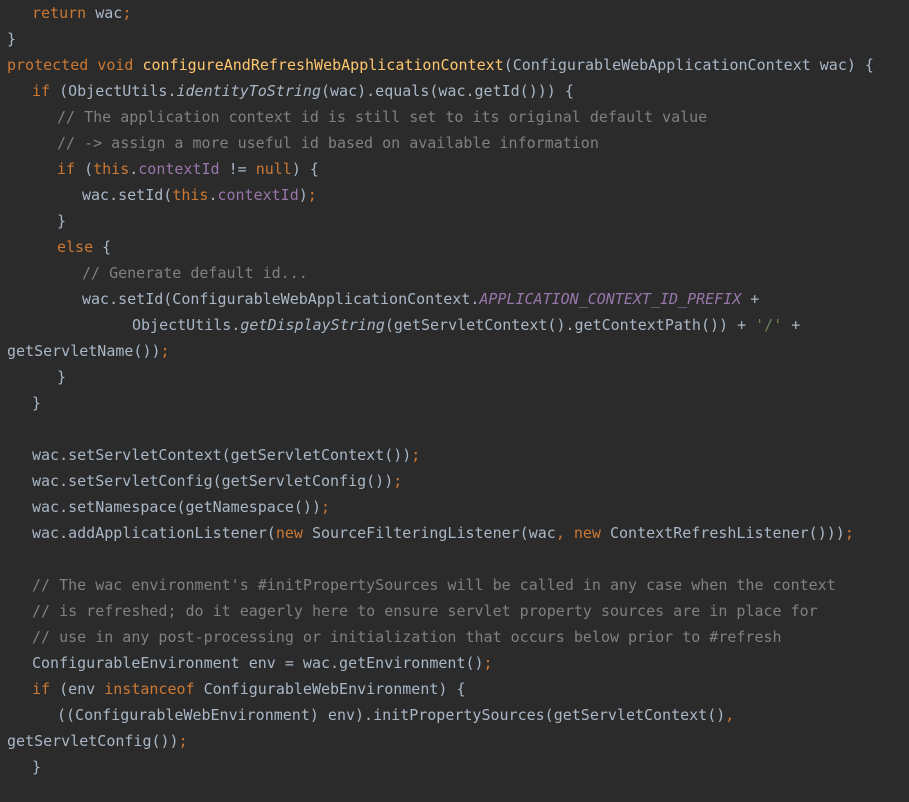  I want to click on code-token: (wac).equals(wac.getId())) {, so click(447, 91).